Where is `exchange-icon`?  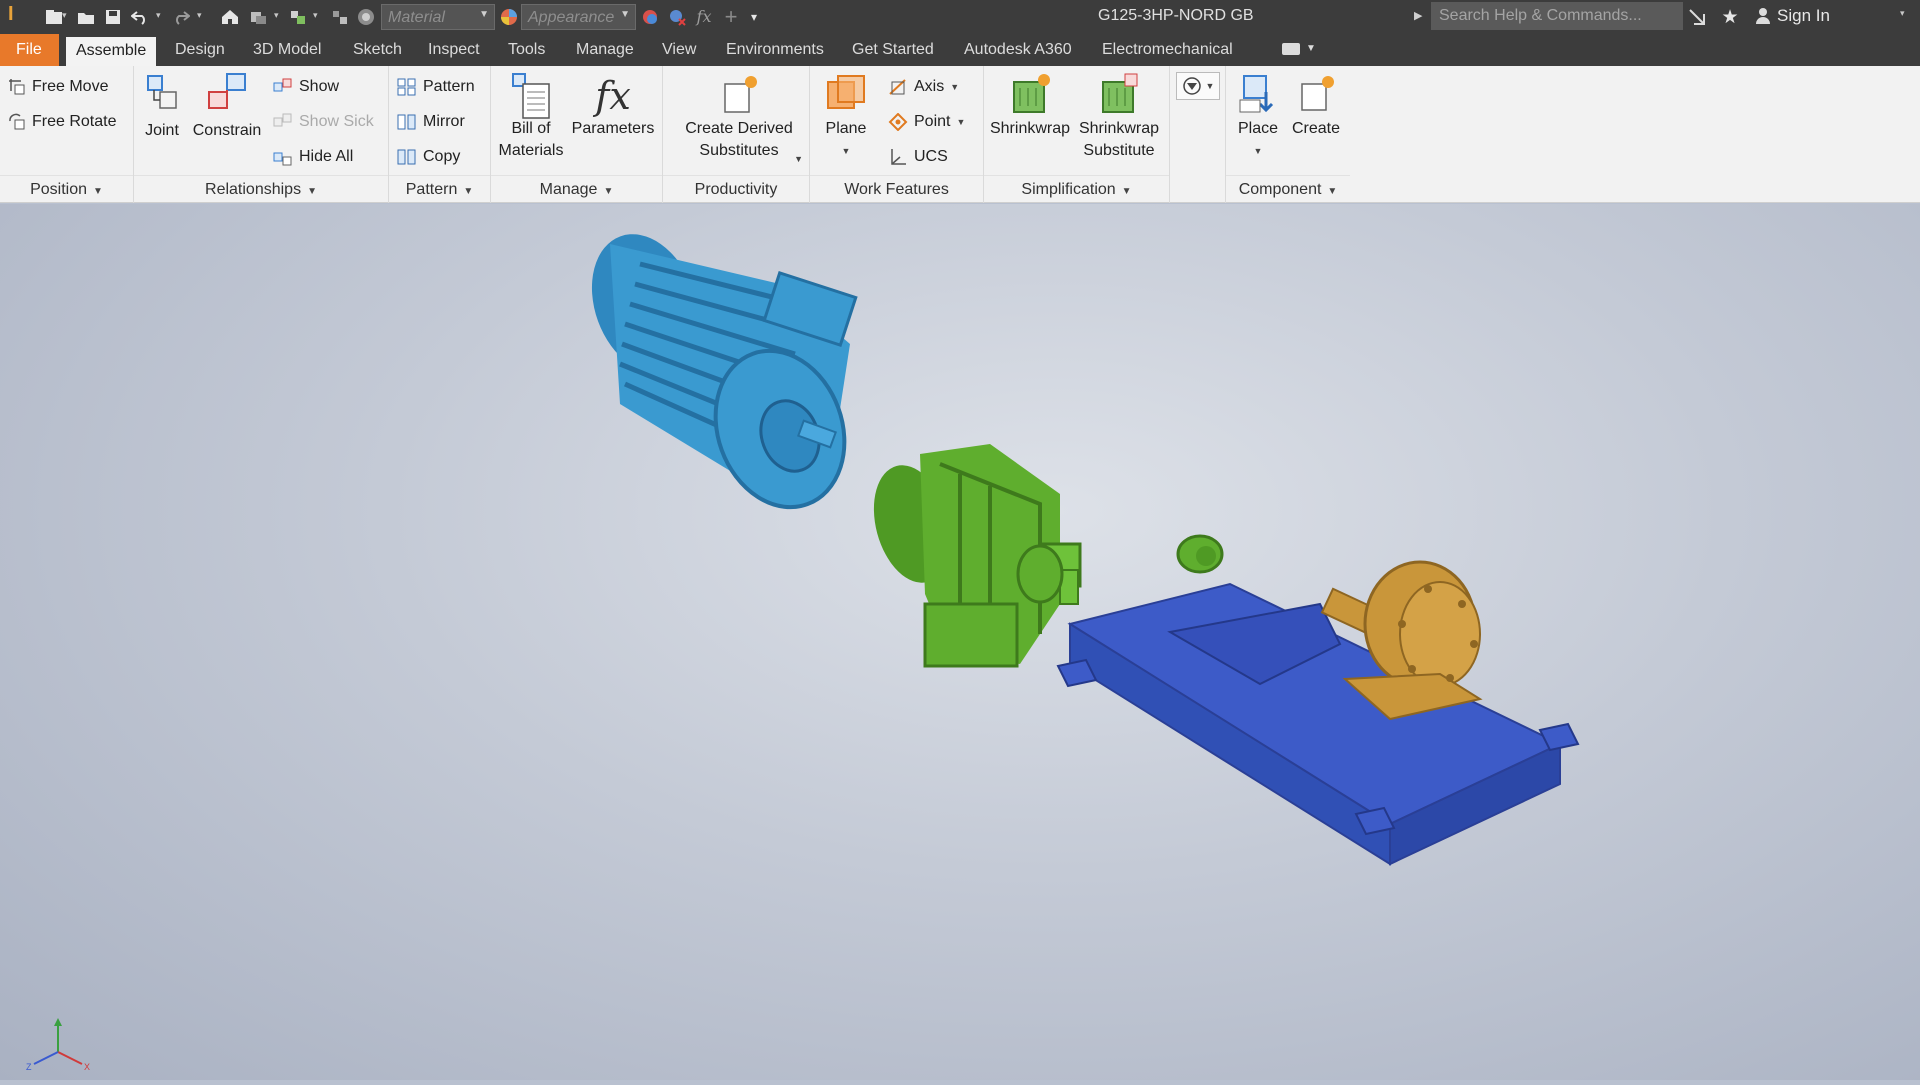
exchange-icon is located at coordinates (1697, 17).